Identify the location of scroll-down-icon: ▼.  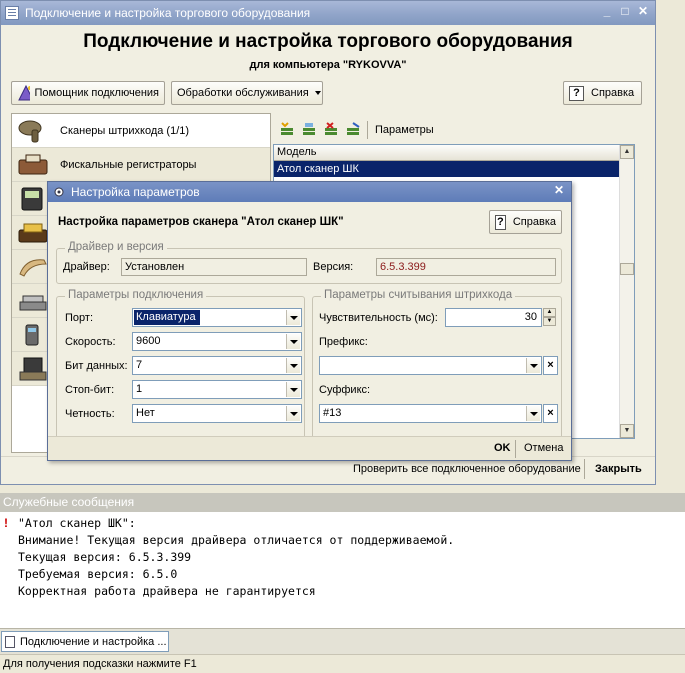
(627, 431).